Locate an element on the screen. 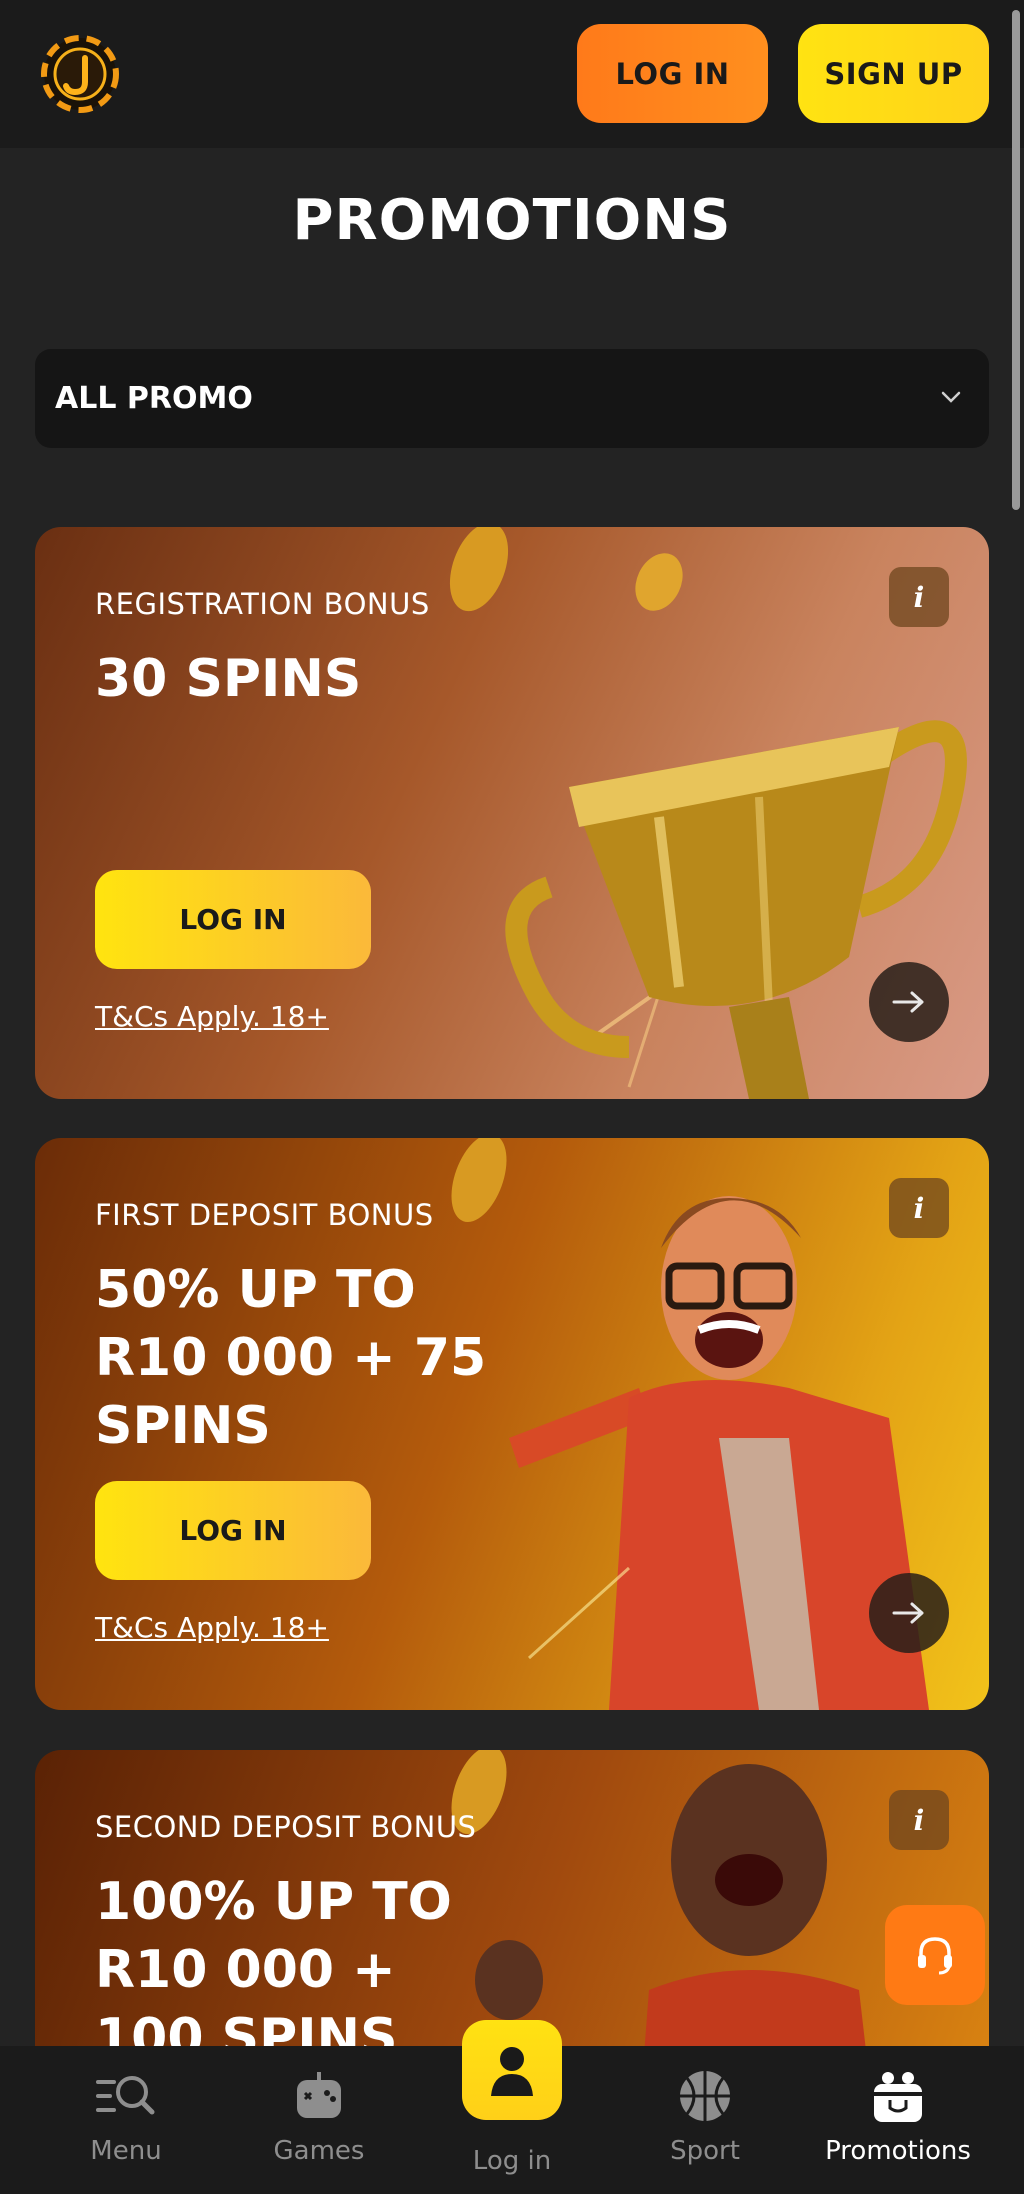  scrollbar is located at coordinates (1016, 260).